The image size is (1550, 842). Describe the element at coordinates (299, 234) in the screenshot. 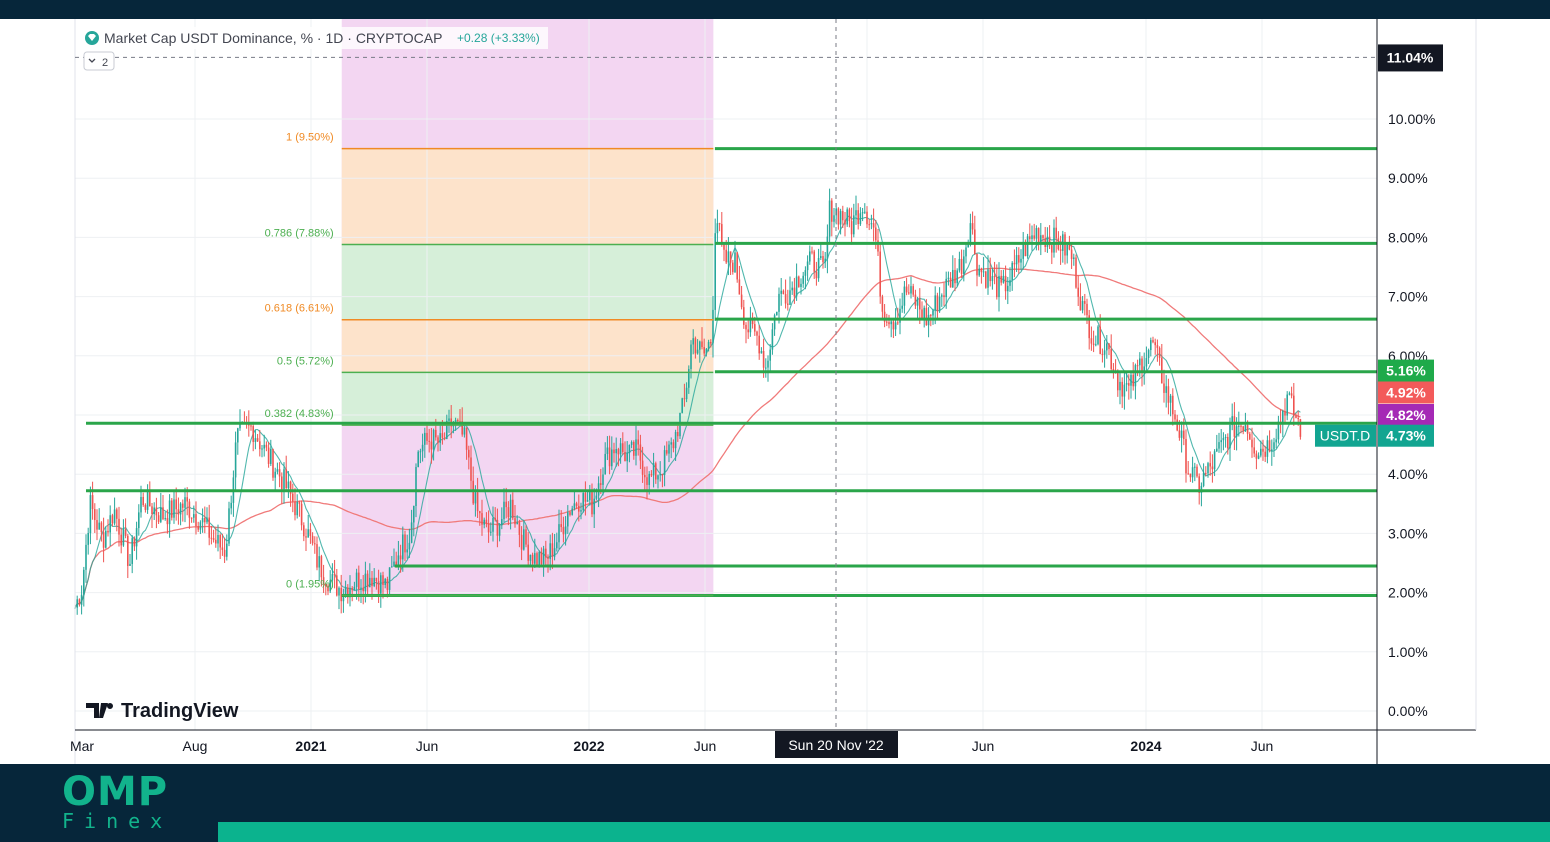

I see `fib-level-label: 0.786 (7.88%)` at that location.